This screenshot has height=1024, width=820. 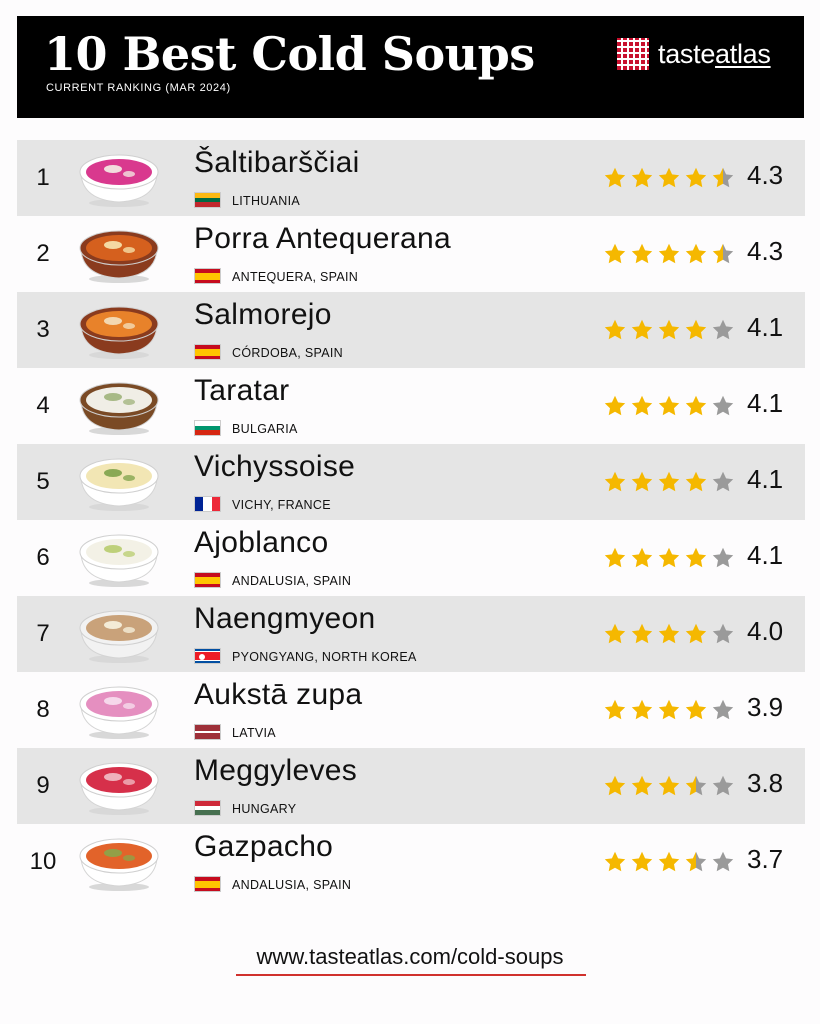 I want to click on tasteatlas-logo: tasteatlas, so click(x=694, y=54).